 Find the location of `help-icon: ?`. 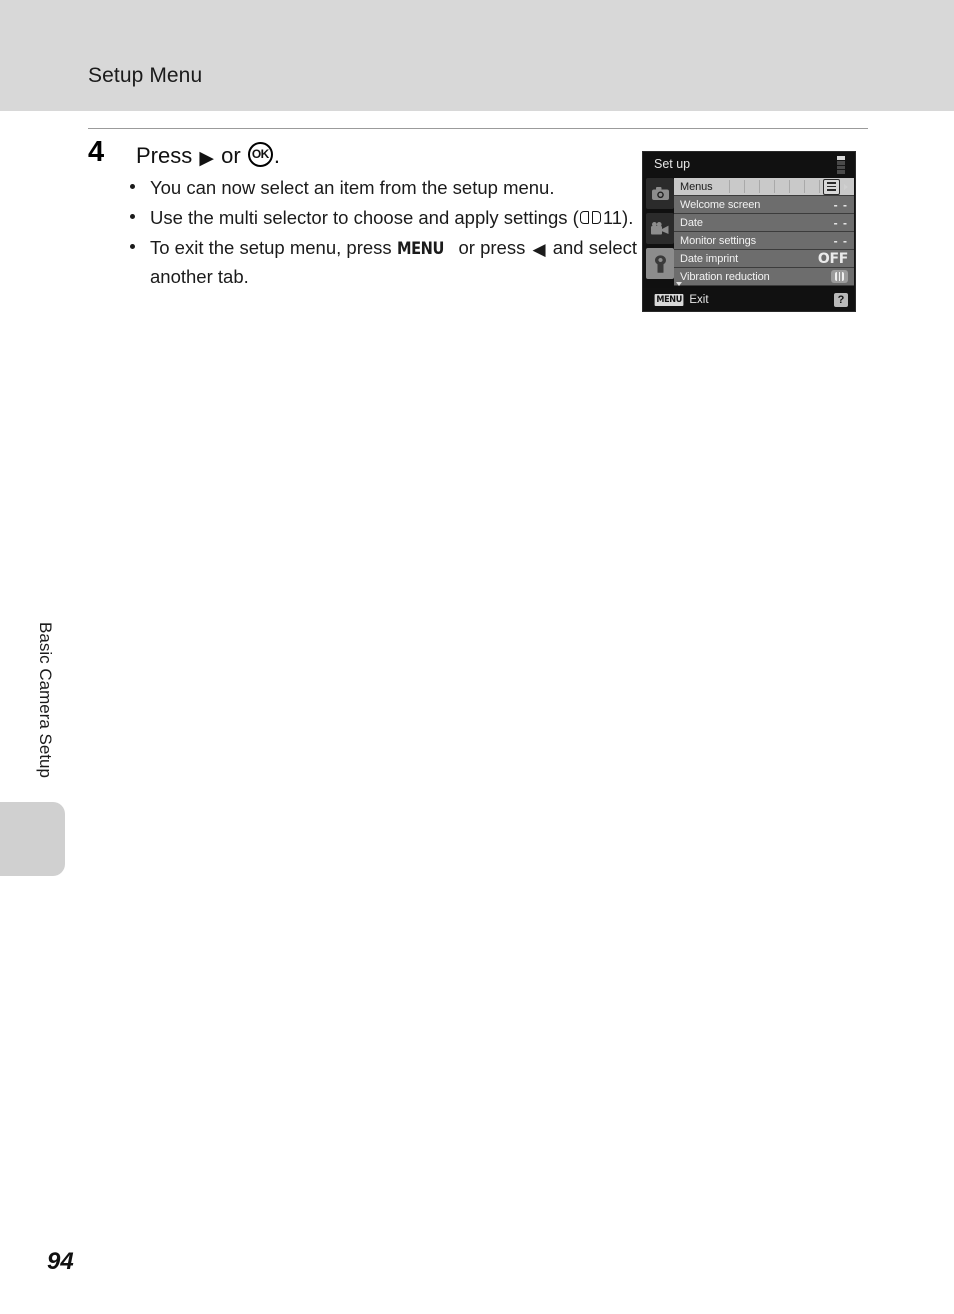

help-icon: ? is located at coordinates (841, 299).